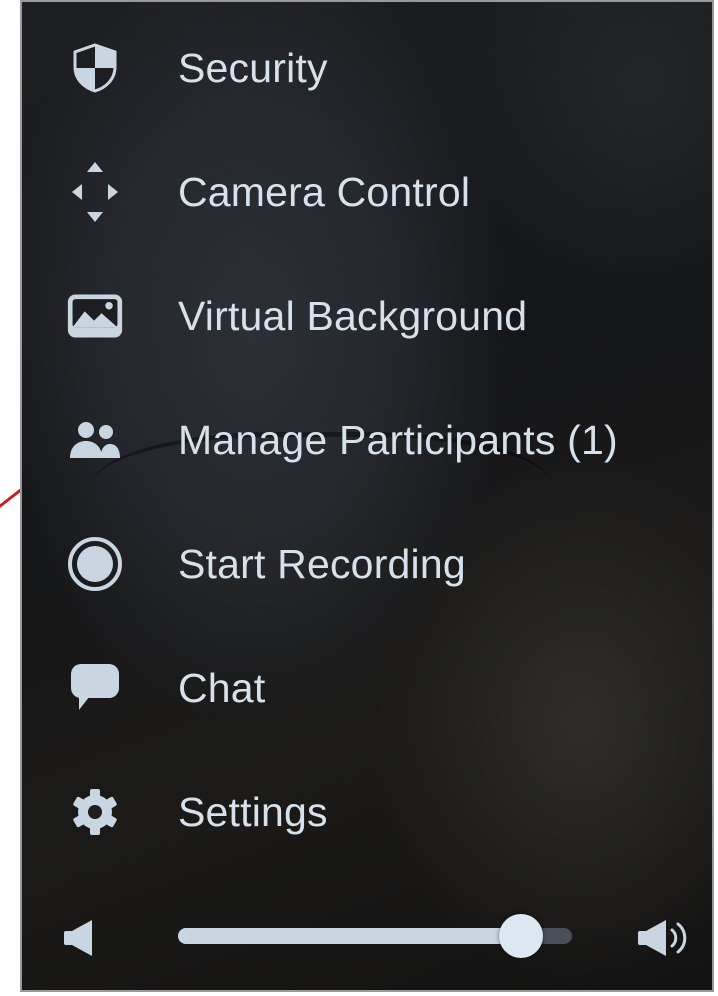  Describe the element at coordinates (322, 564) in the screenshot. I see `menu-item-label: Start Recording` at that location.